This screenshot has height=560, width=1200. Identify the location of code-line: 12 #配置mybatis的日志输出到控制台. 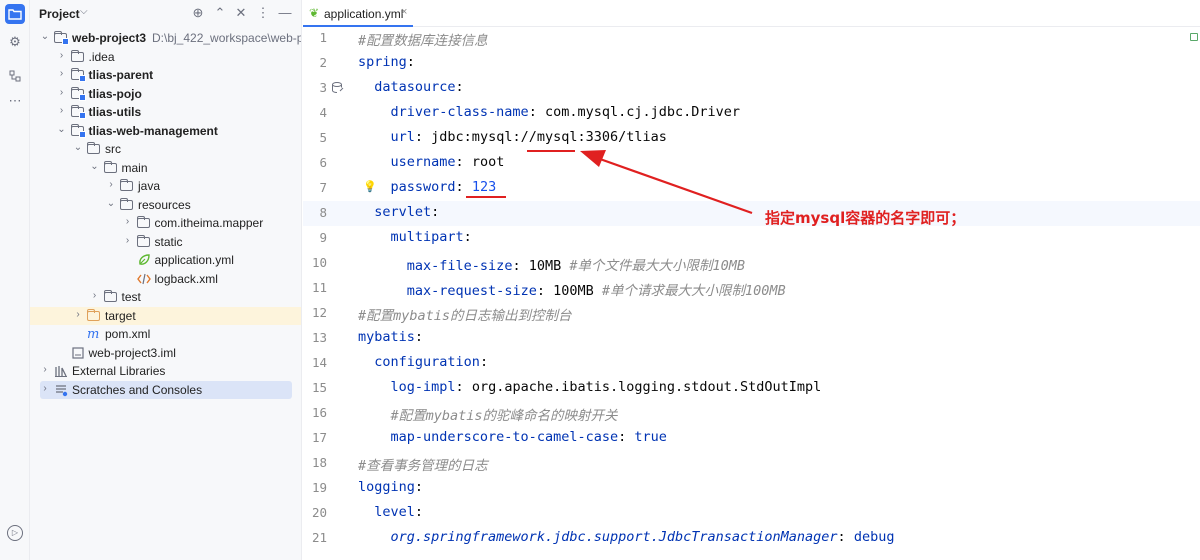
(751, 313).